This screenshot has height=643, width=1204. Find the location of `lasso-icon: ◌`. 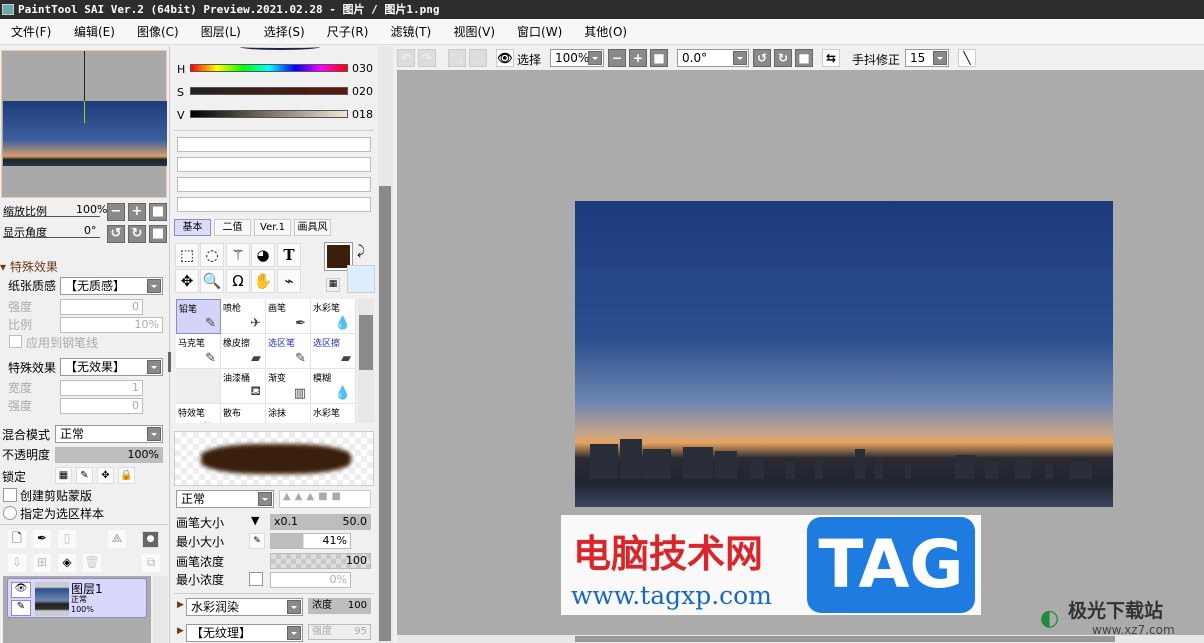

lasso-icon: ◌ is located at coordinates (212, 255).